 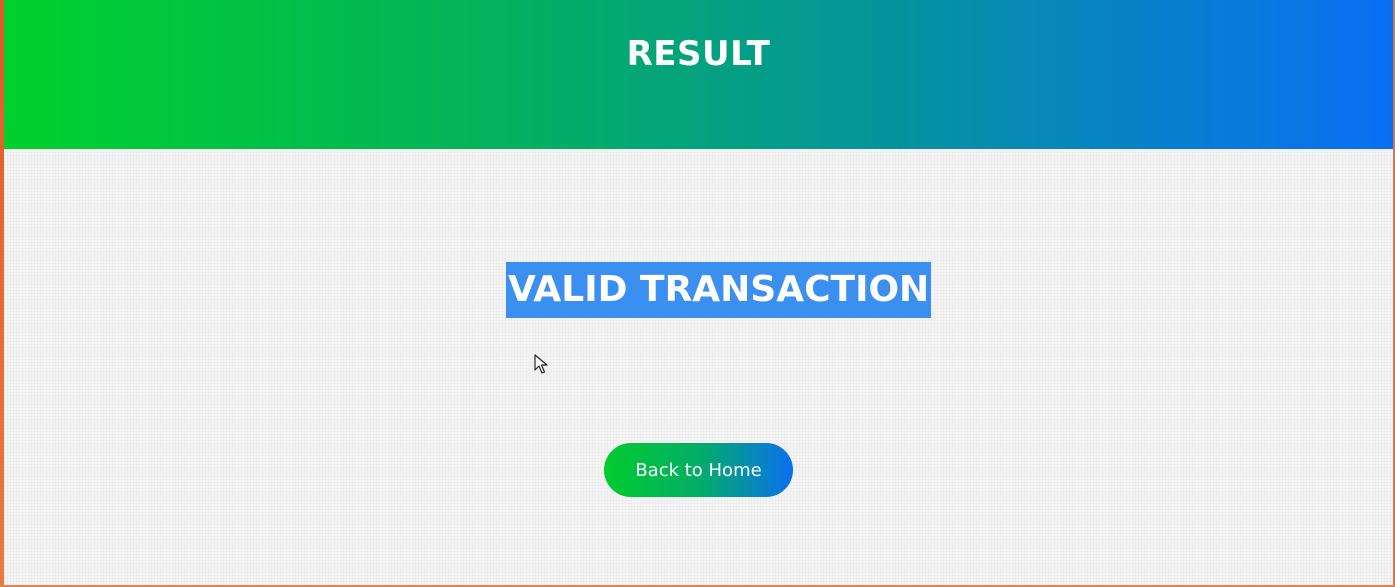 I want to click on transaction-status-text: VALID TRANSACTION, so click(x=719, y=290).